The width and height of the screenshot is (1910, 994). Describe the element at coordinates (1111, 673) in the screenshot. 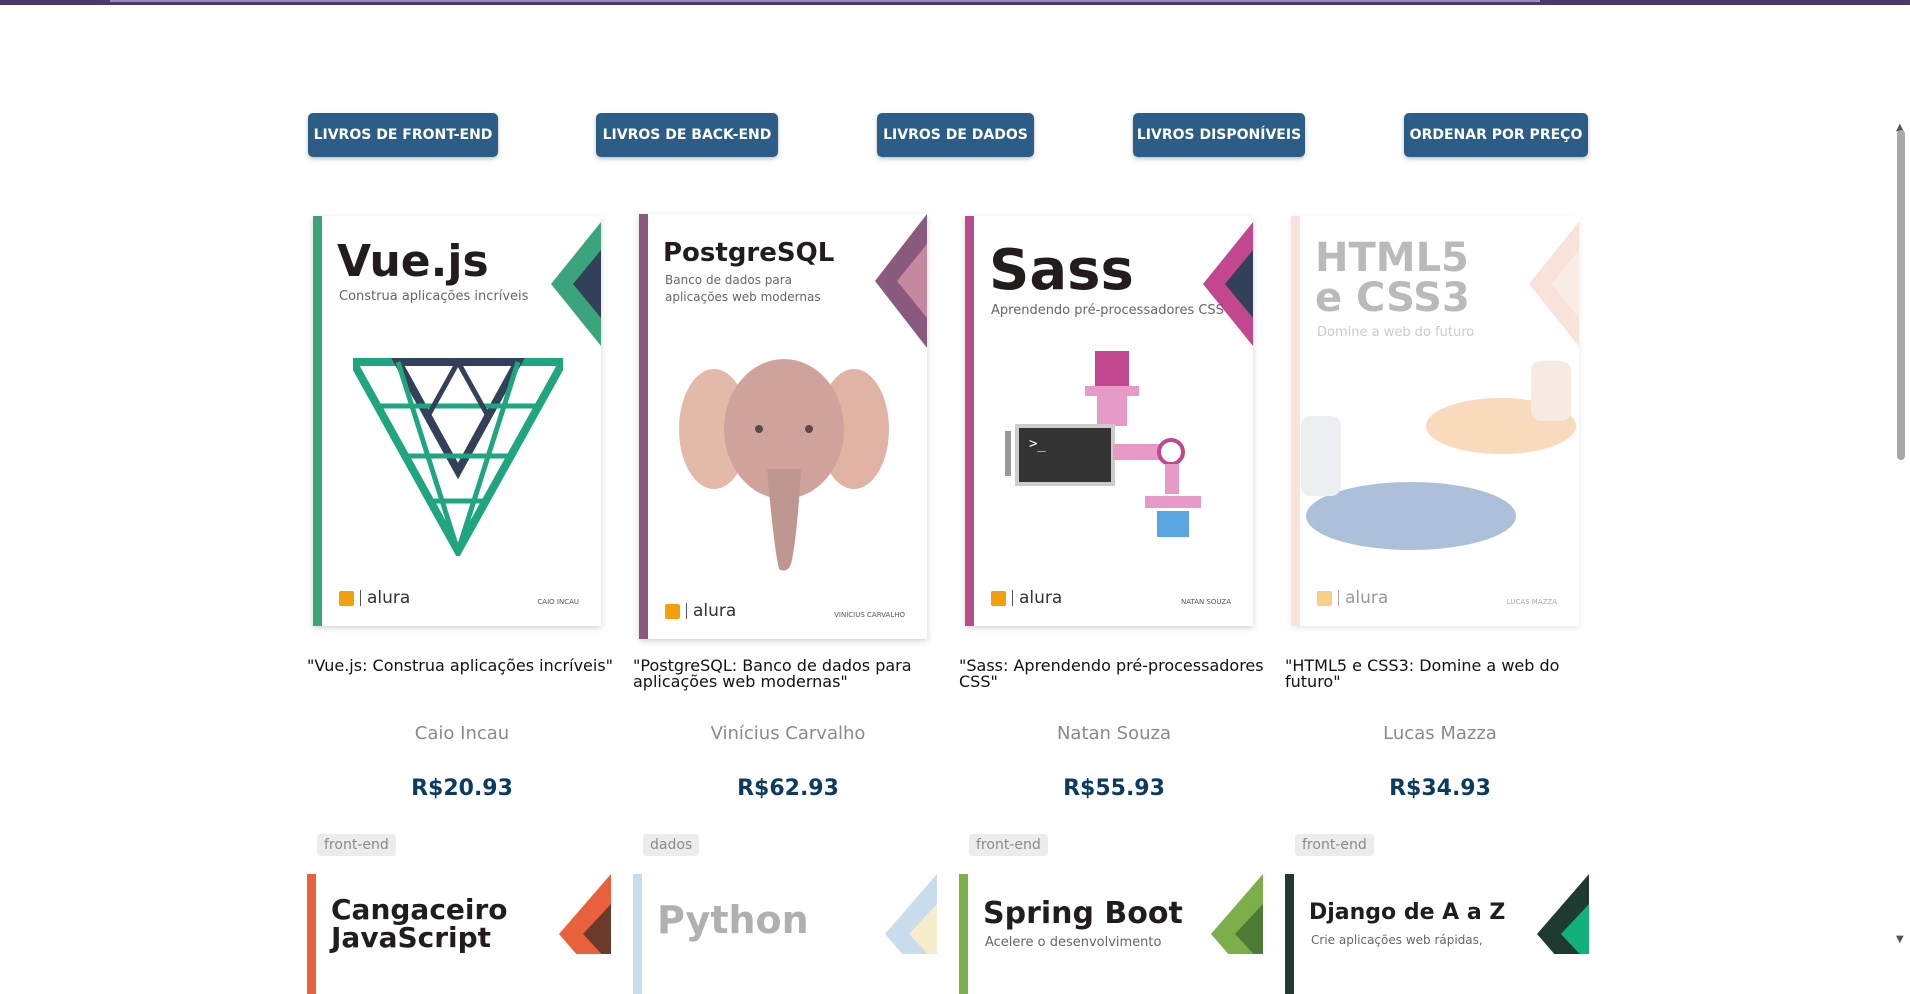

I see `book-title: "Sass: Aprendendo pré-processadores CSS"` at that location.